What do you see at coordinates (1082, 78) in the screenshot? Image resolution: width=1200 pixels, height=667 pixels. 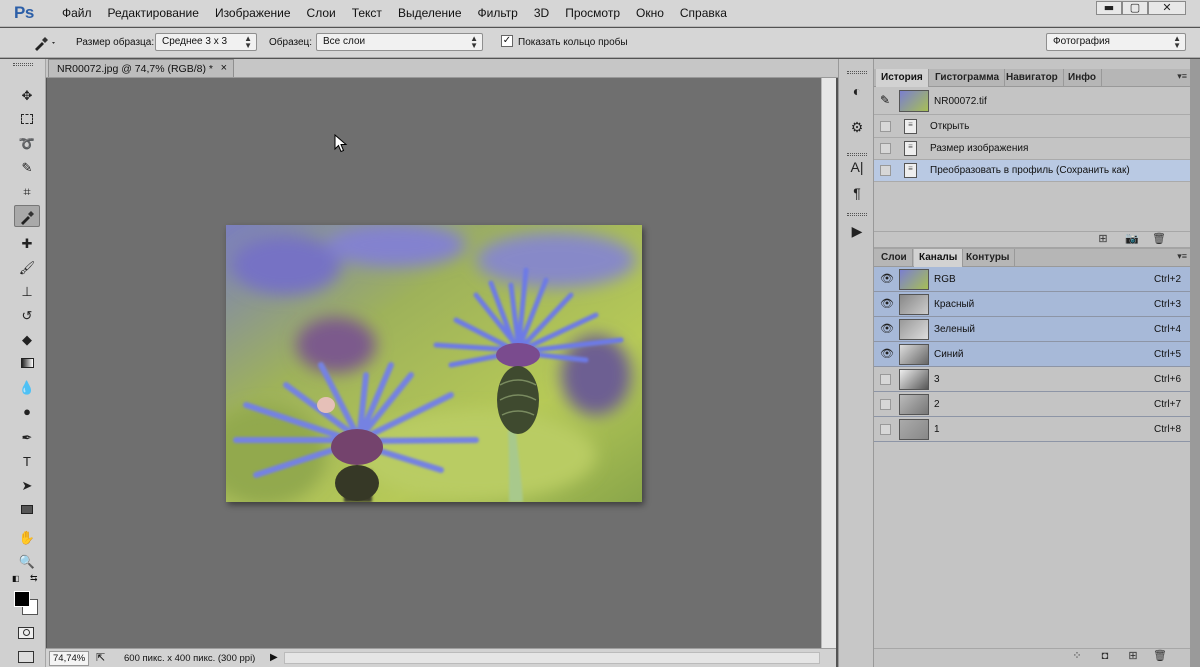 I see `tab-info: Инфо` at bounding box center [1082, 78].